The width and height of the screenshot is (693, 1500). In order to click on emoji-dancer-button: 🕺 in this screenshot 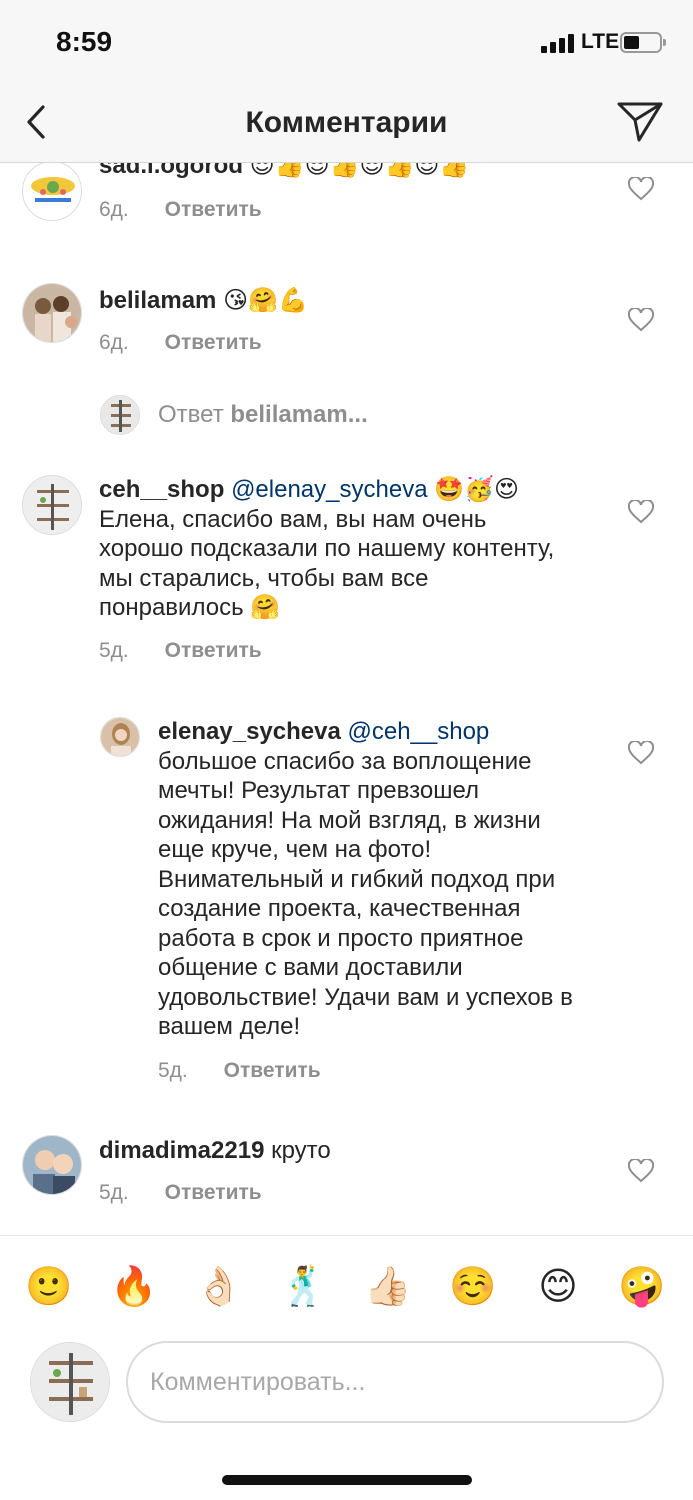, I will do `click(304, 1286)`.